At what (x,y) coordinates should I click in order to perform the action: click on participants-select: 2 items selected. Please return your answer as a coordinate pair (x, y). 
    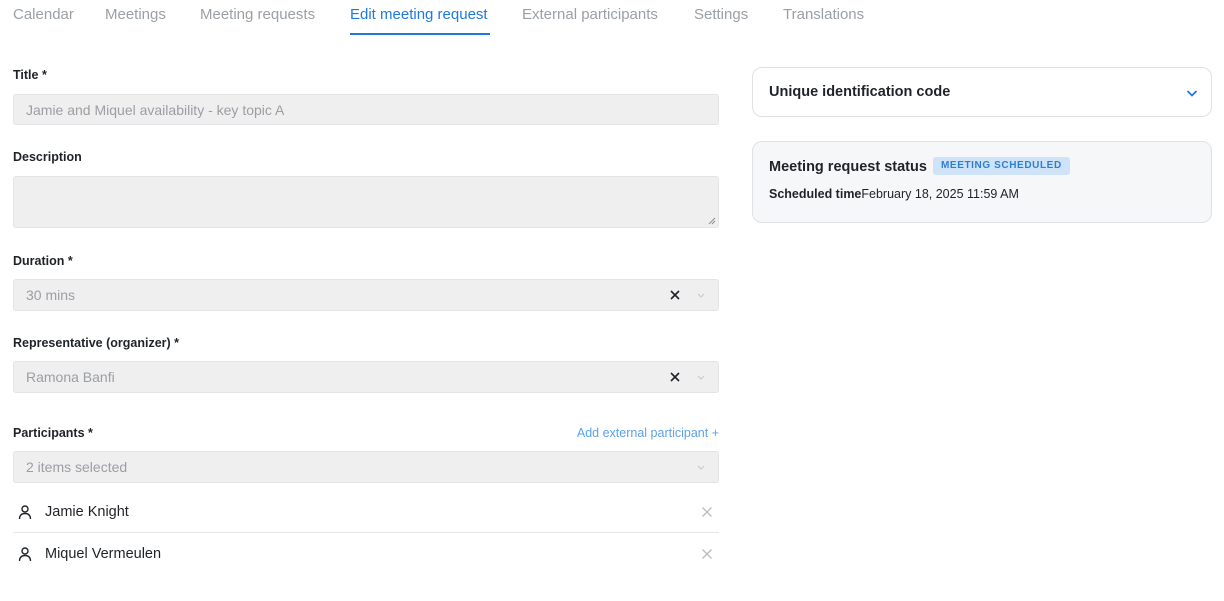
    Looking at the image, I should click on (366, 467).